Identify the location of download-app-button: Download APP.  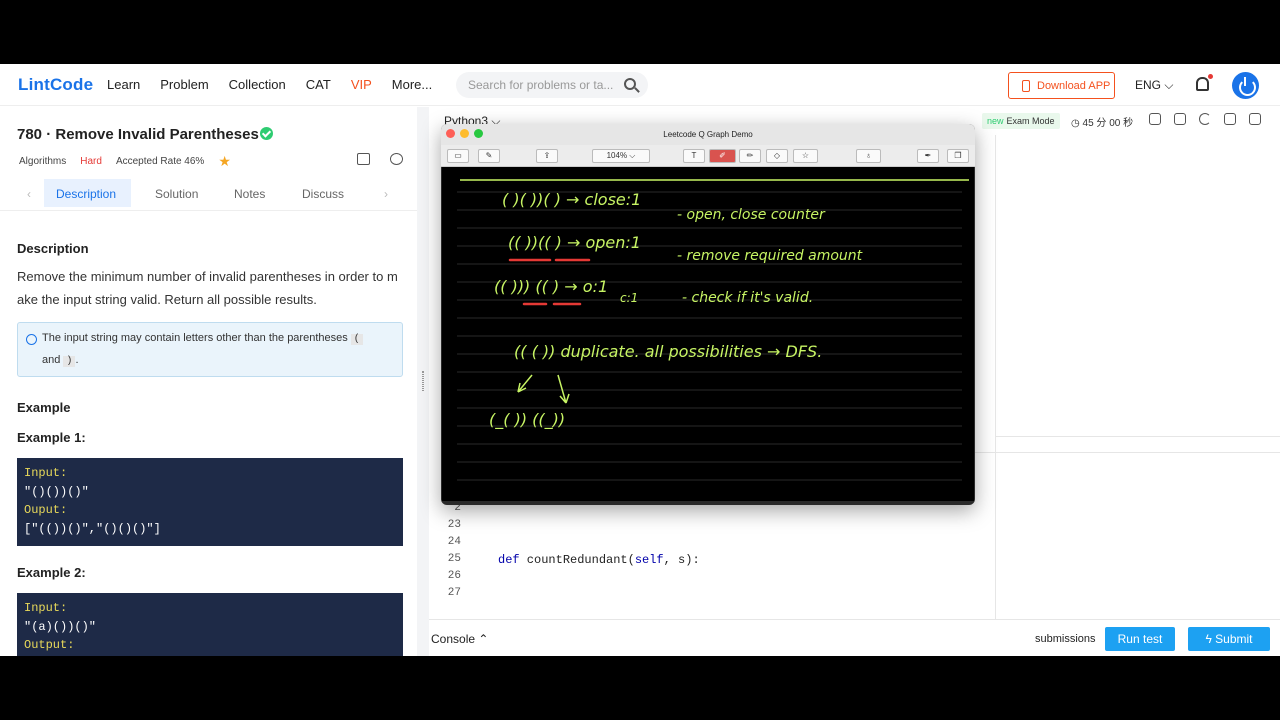
(1061, 85).